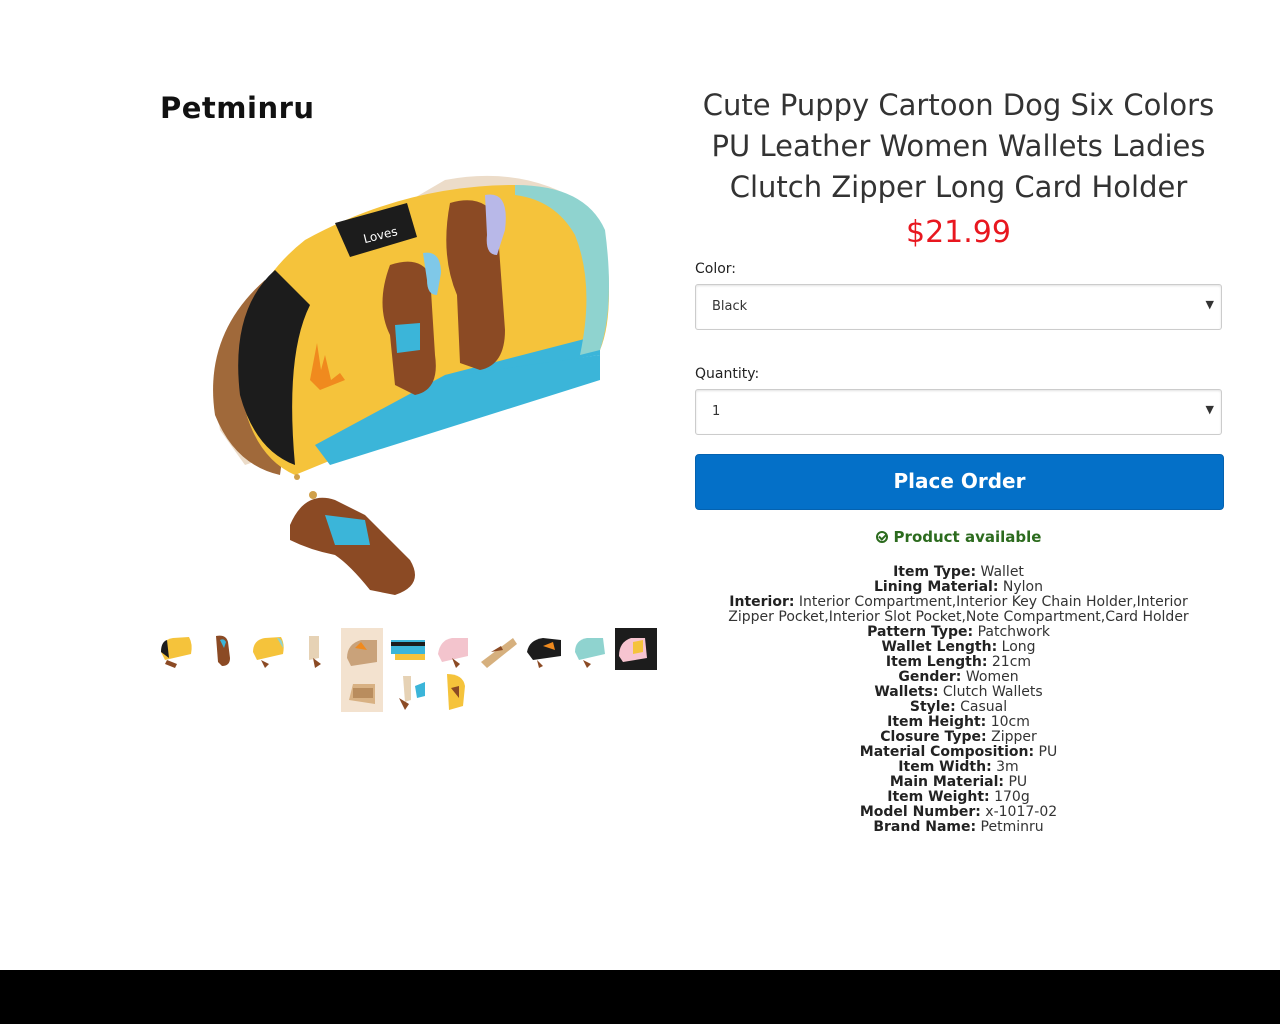 The width and height of the screenshot is (1280, 1024). Describe the element at coordinates (958, 692) in the screenshot. I see `spec-line: Wallets: Clutch Wallets` at that location.